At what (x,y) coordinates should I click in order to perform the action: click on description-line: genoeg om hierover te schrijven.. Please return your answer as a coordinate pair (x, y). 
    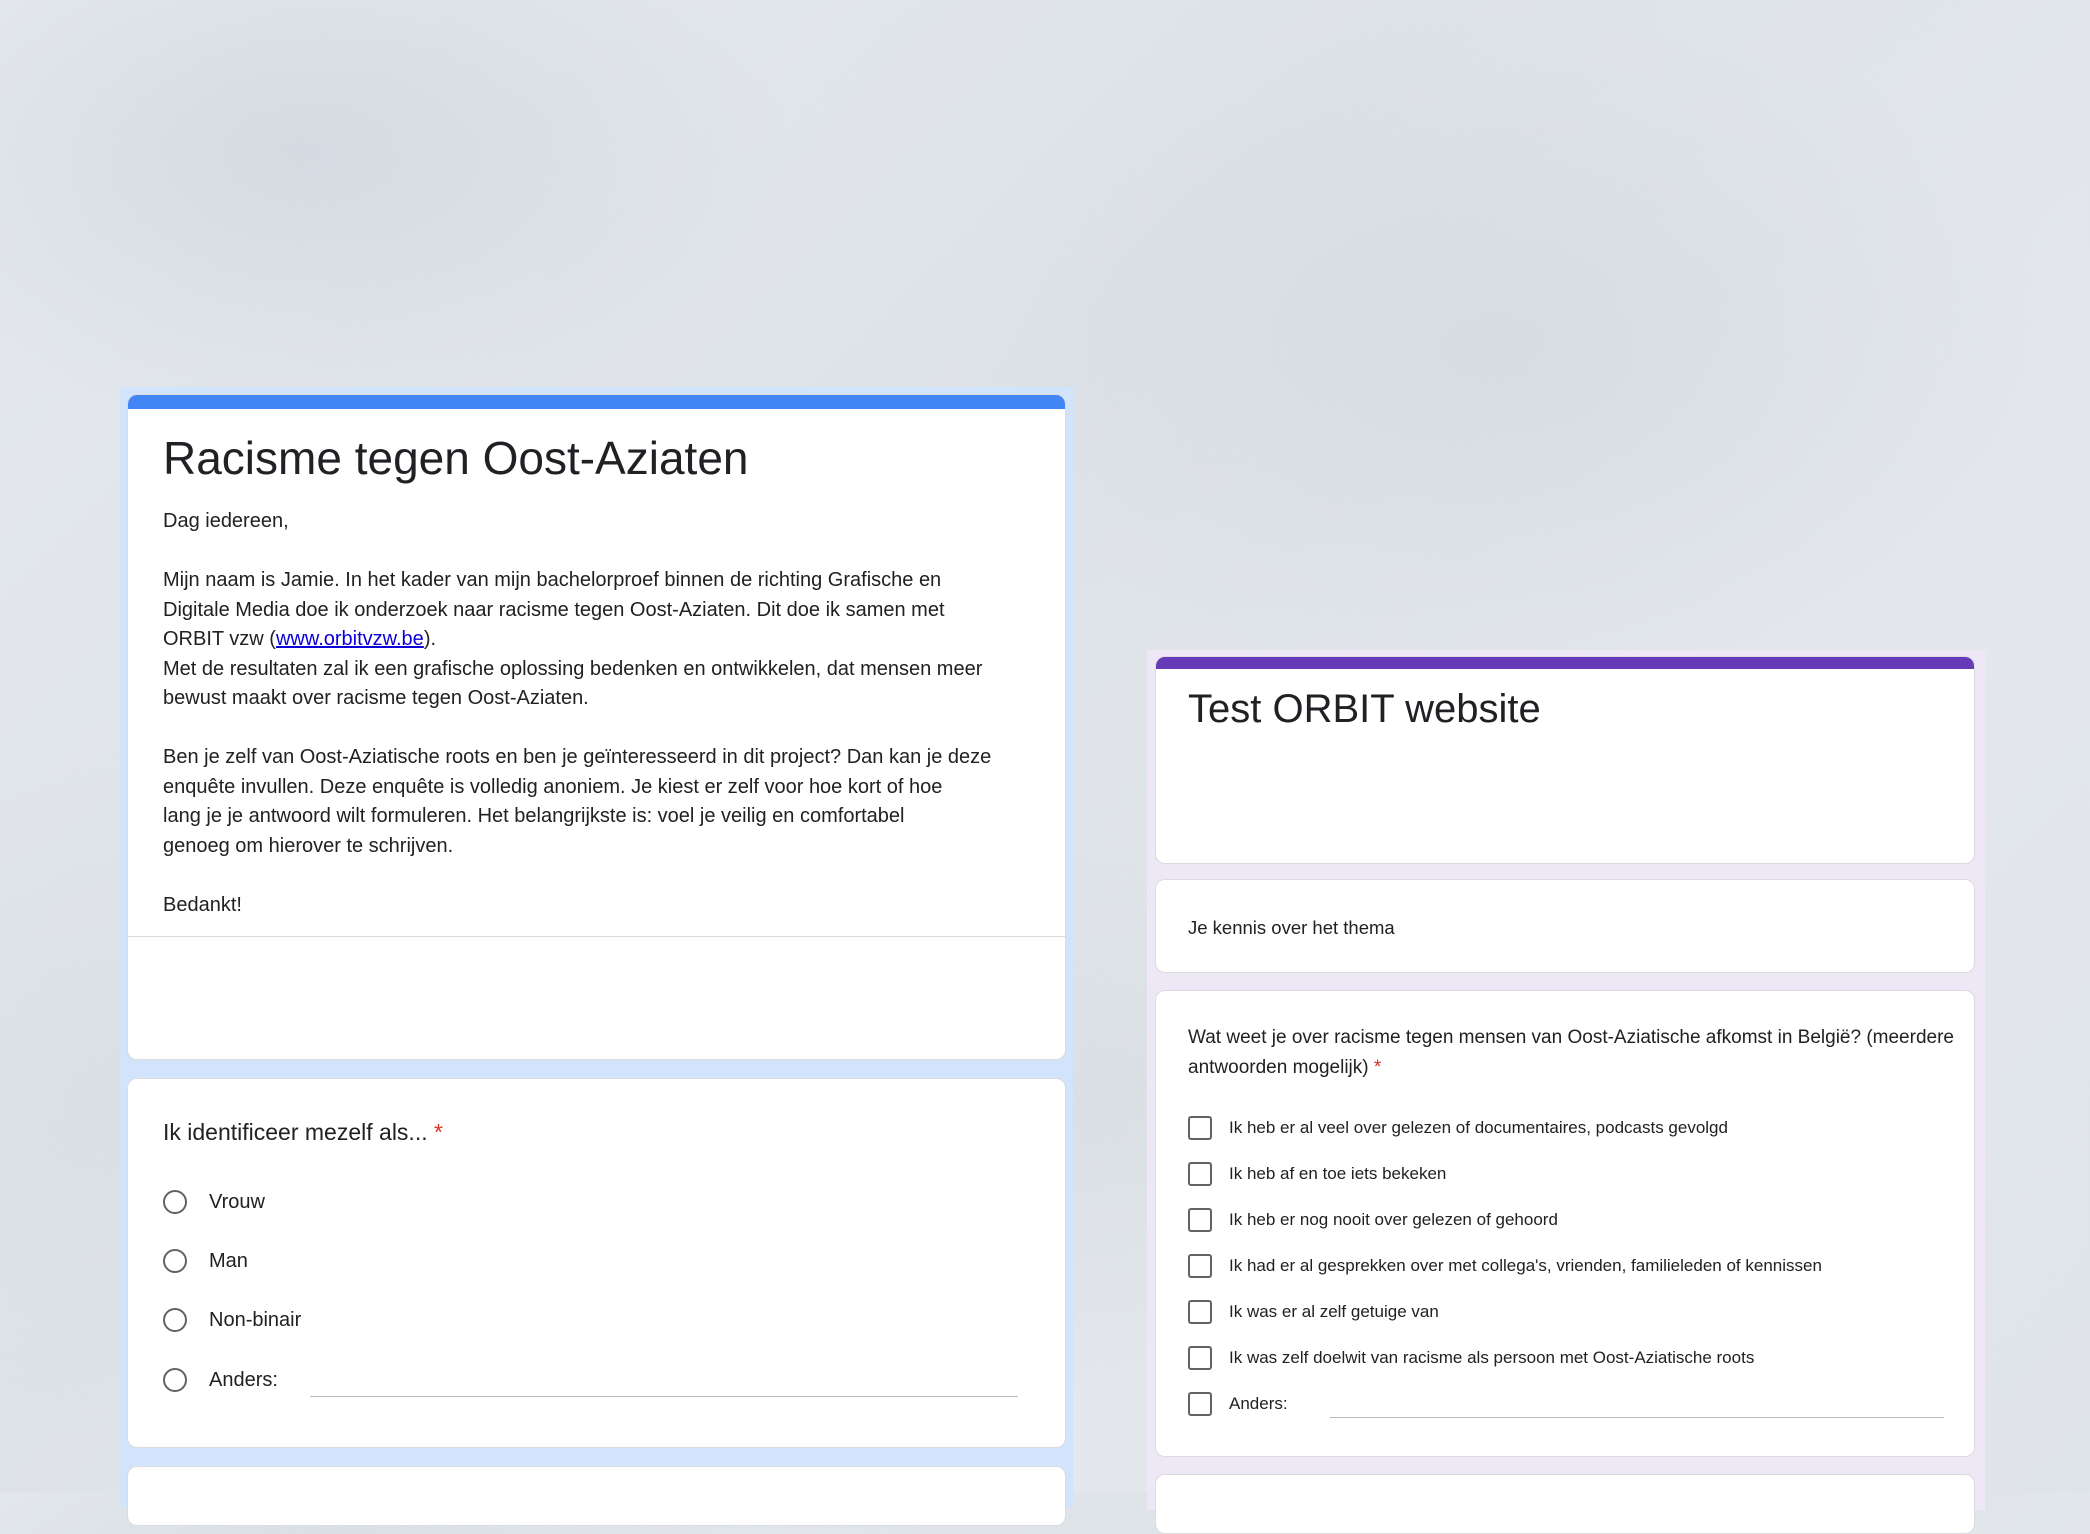
    Looking at the image, I should click on (308, 845).